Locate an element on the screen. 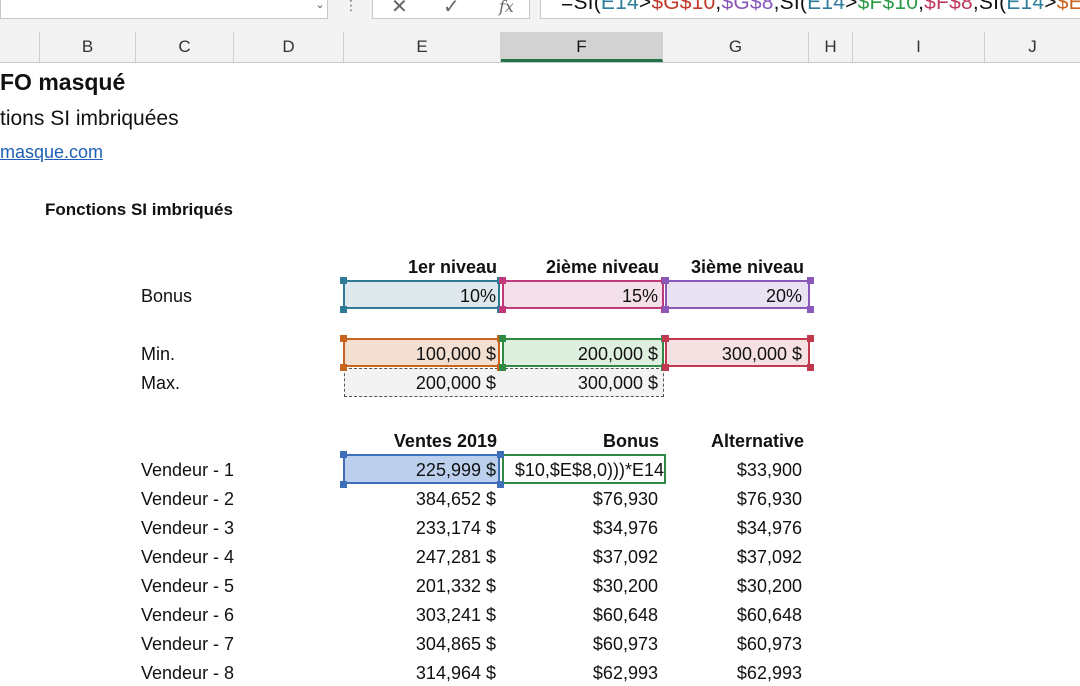 This screenshot has height=686, width=1080. ventes-header: Ventes 2019 is located at coordinates (445, 441).